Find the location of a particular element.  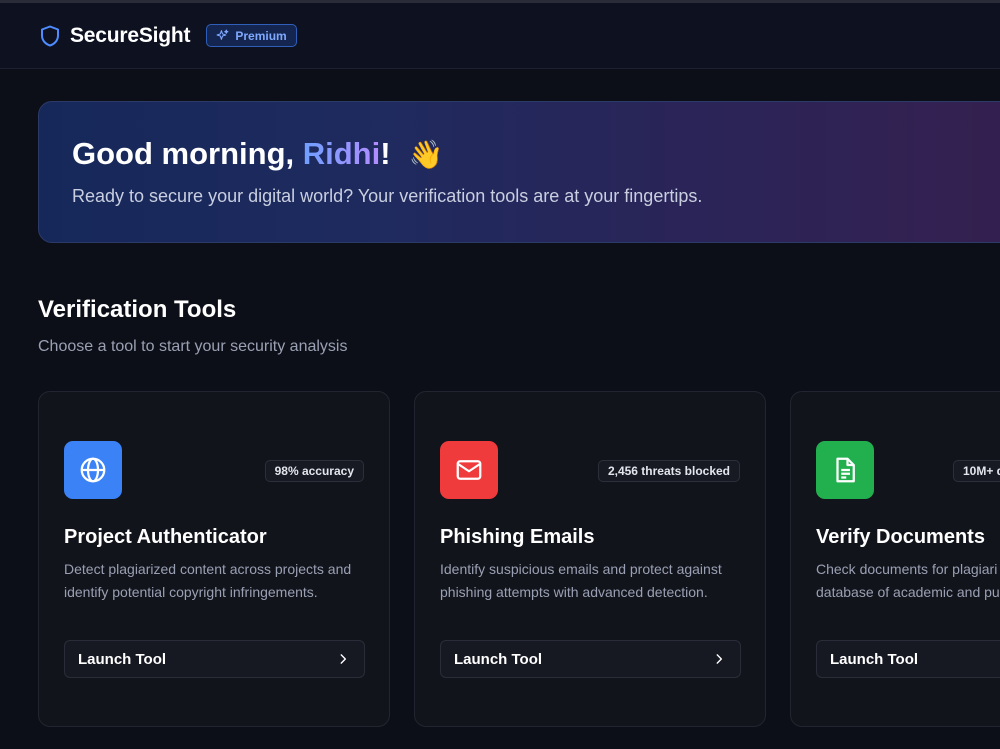

tool-title: Phishing Emails is located at coordinates (517, 537).